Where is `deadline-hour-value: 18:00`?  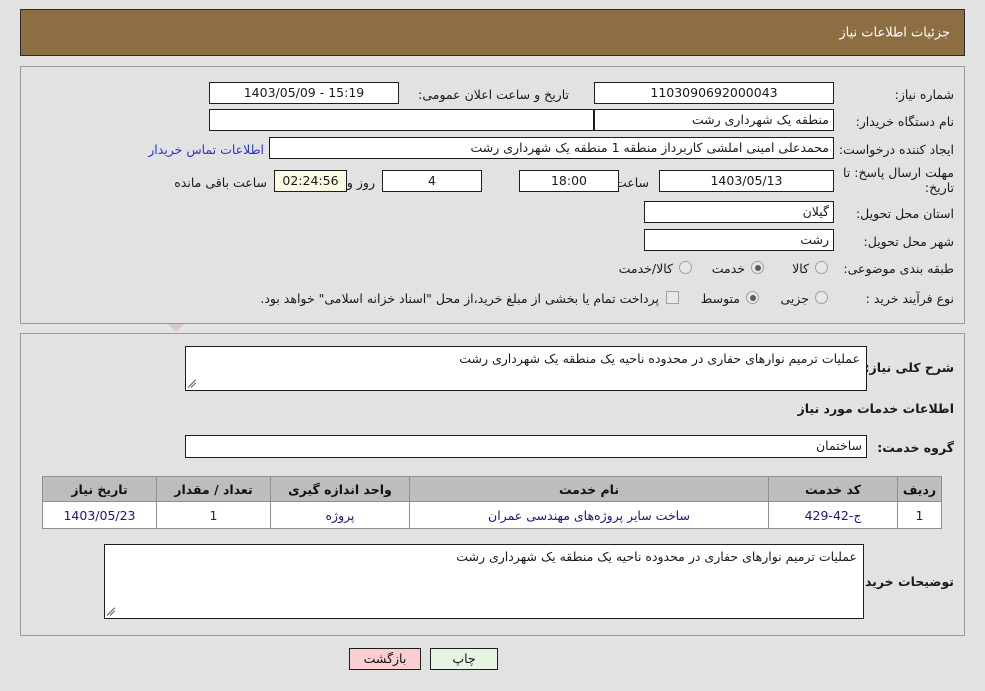 deadline-hour-value: 18:00 is located at coordinates (569, 181).